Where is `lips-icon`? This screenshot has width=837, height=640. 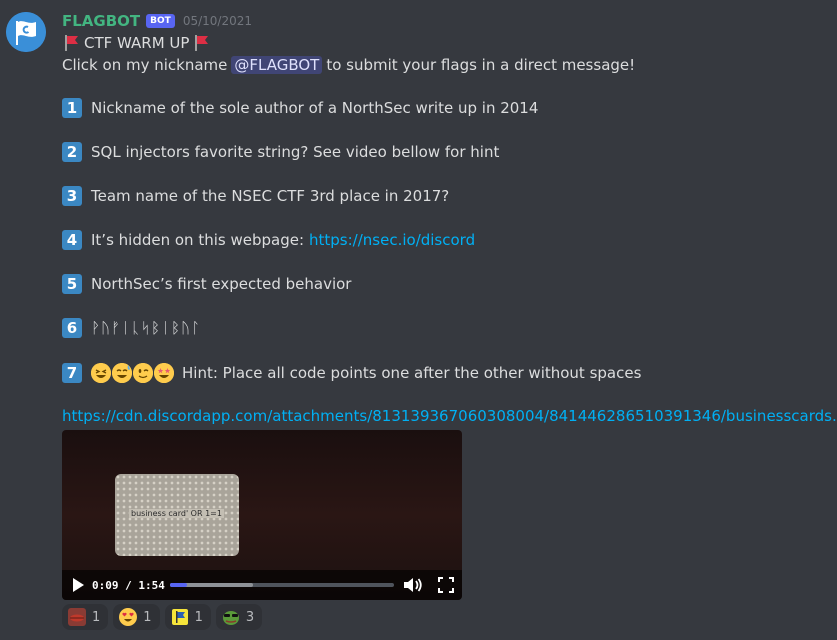 lips-icon is located at coordinates (77, 617).